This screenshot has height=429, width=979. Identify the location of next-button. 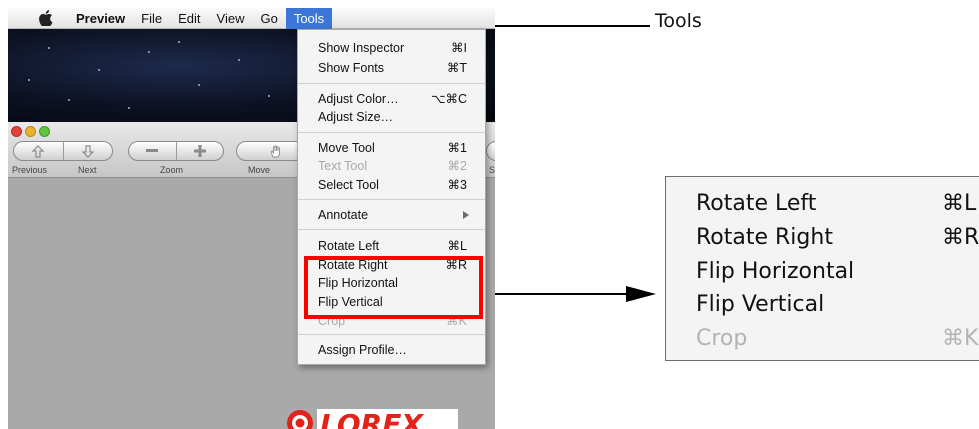
(87, 151).